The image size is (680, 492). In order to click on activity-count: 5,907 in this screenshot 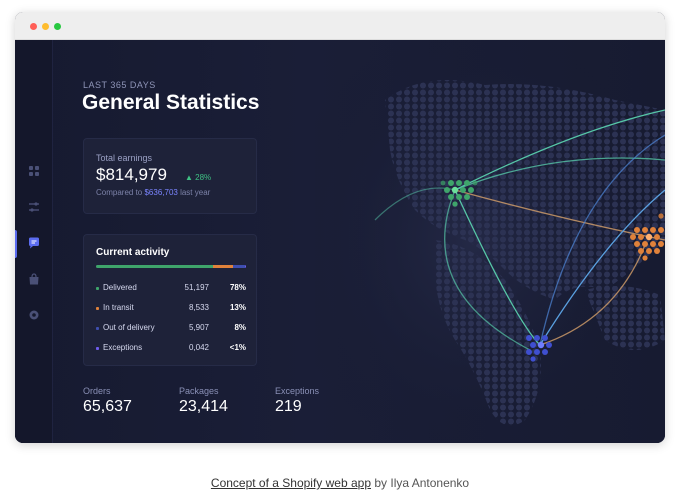, I will do `click(198, 327)`.